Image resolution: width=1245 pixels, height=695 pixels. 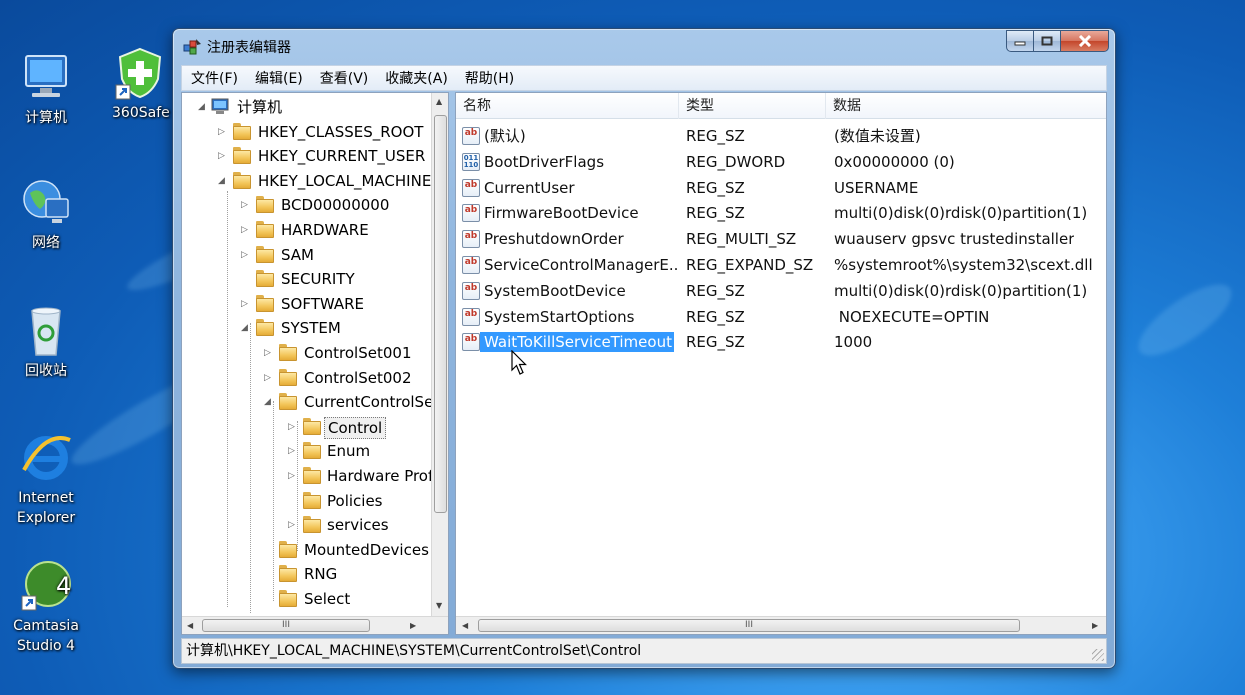 I want to click on tree-item: SECURITY, so click(x=306, y=279).